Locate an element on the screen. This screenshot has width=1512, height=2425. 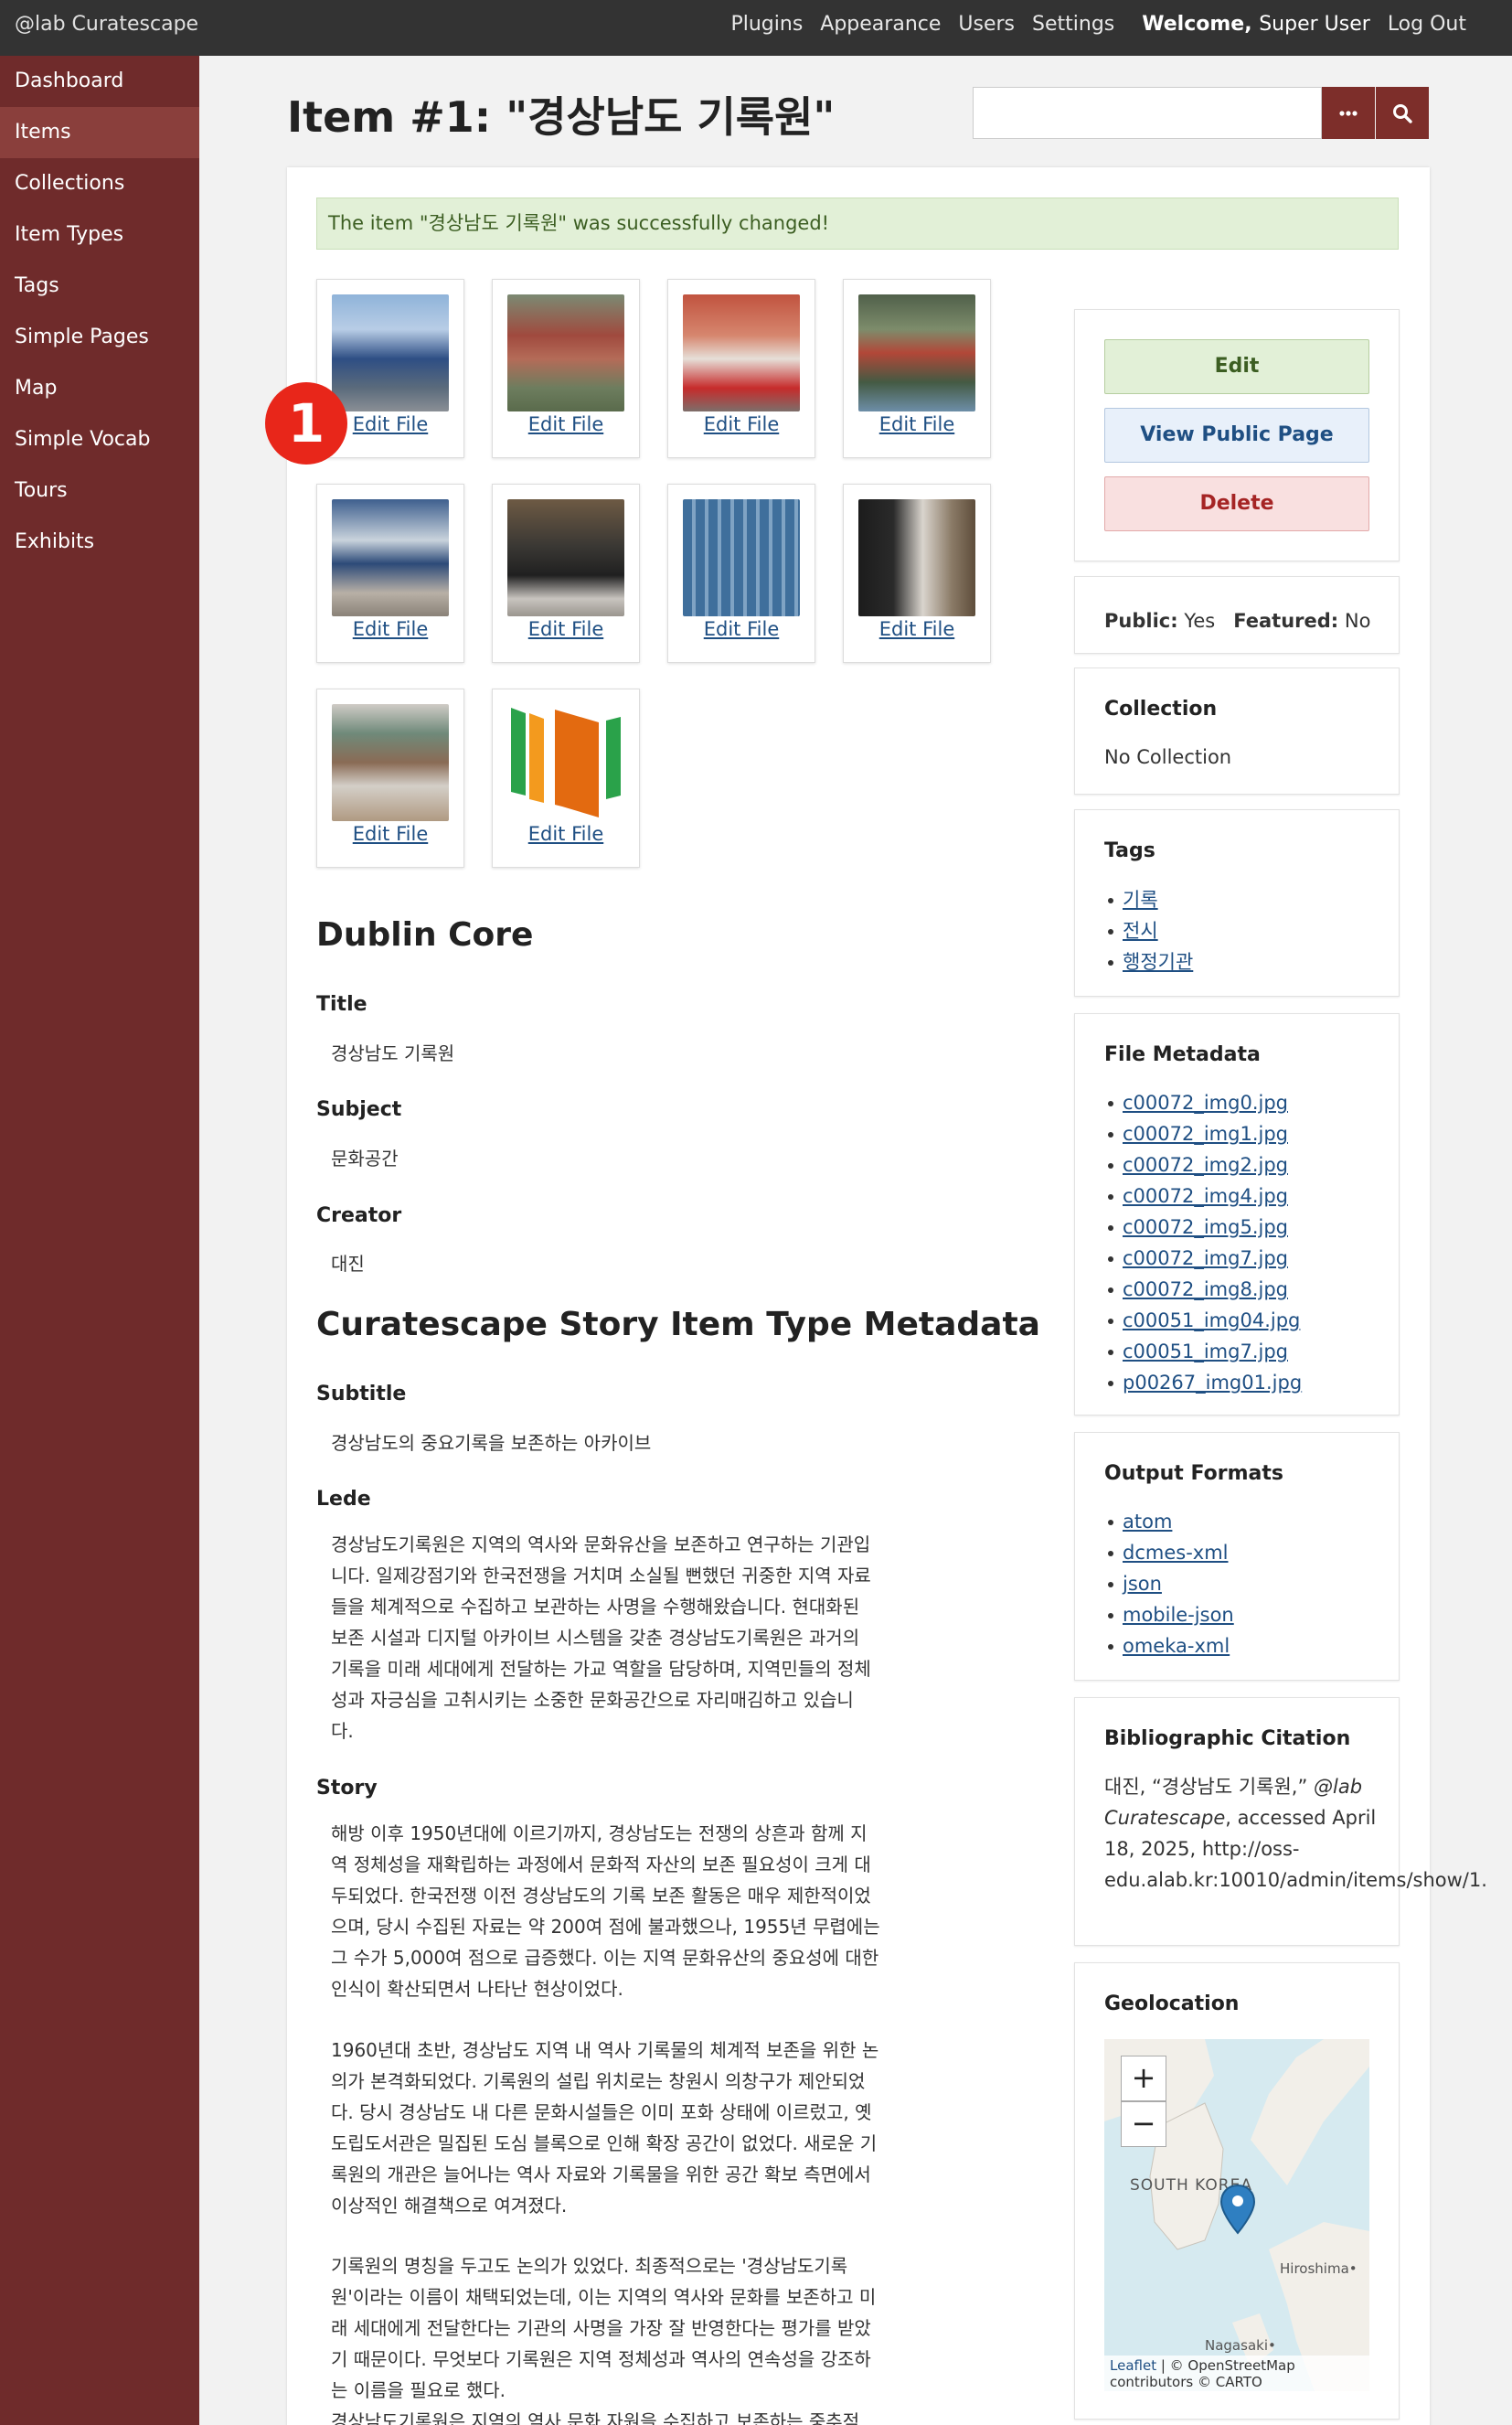
story-line: 다. 당시 경상남도 내 다른 문화시설들은 이미 포화 상태에 이르렀고, 옛 is located at coordinates (601, 2112).